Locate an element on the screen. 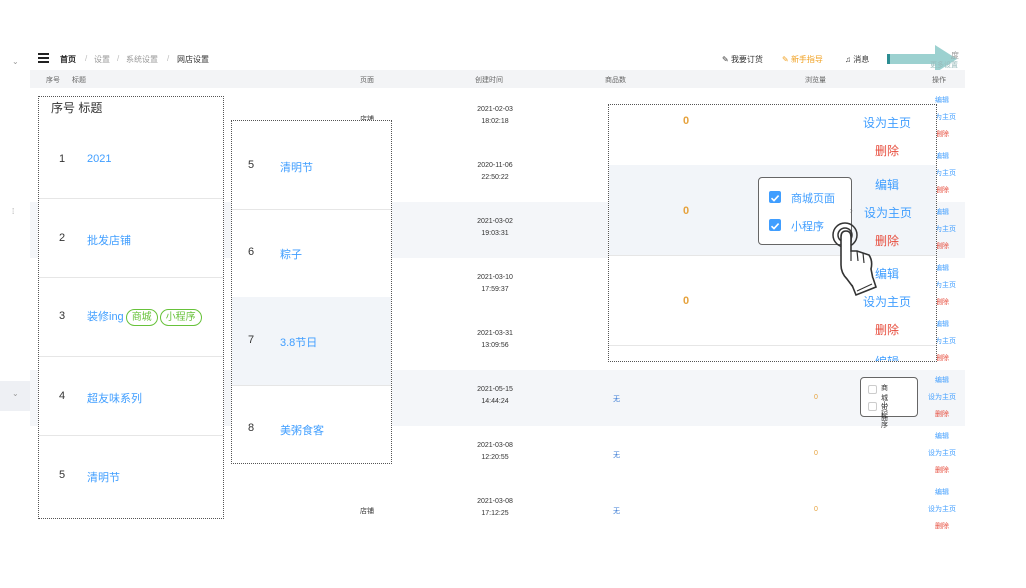 This screenshot has height=588, width=1026. breadcrumb-item: 系统设置 is located at coordinates (142, 59).